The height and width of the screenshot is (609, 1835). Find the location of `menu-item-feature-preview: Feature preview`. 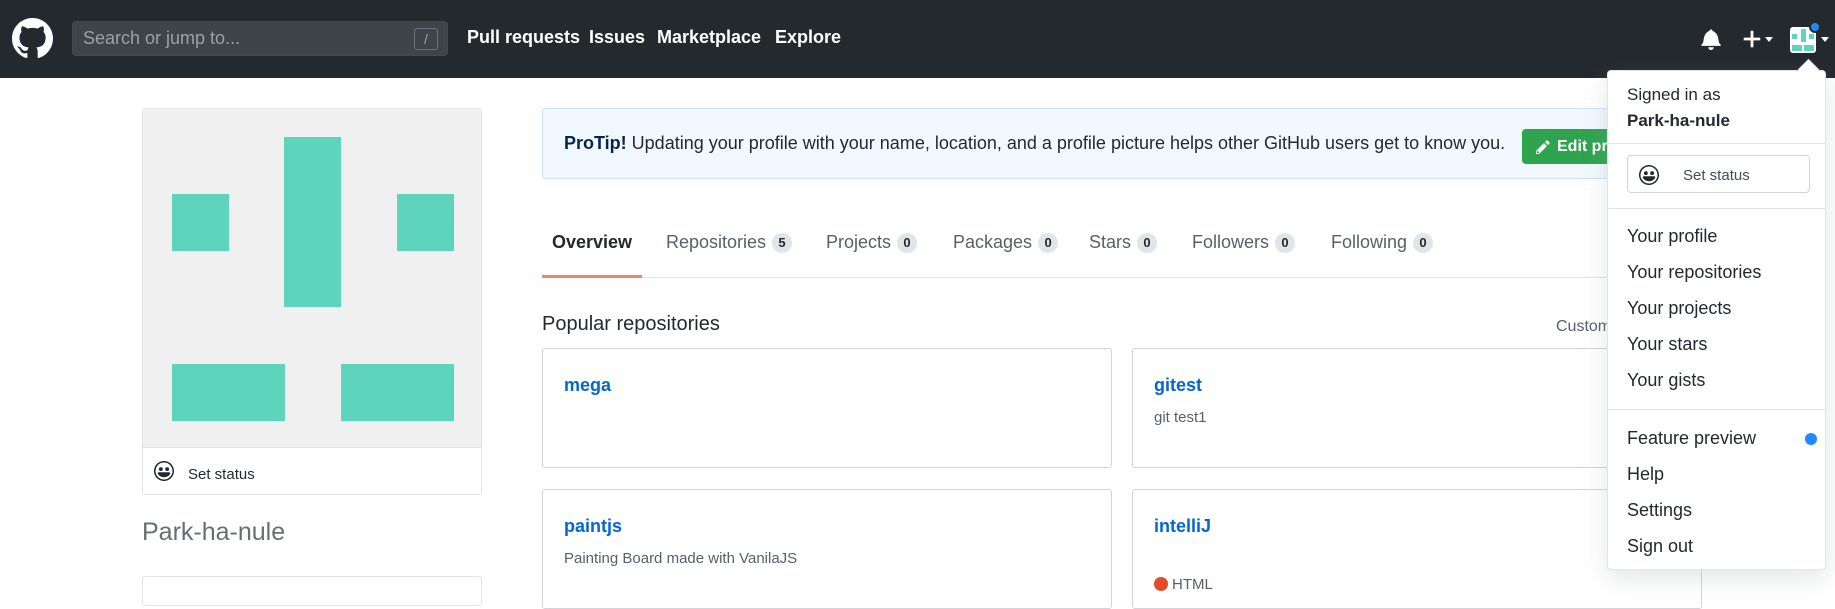

menu-item-feature-preview: Feature preview is located at coordinates (1691, 438).